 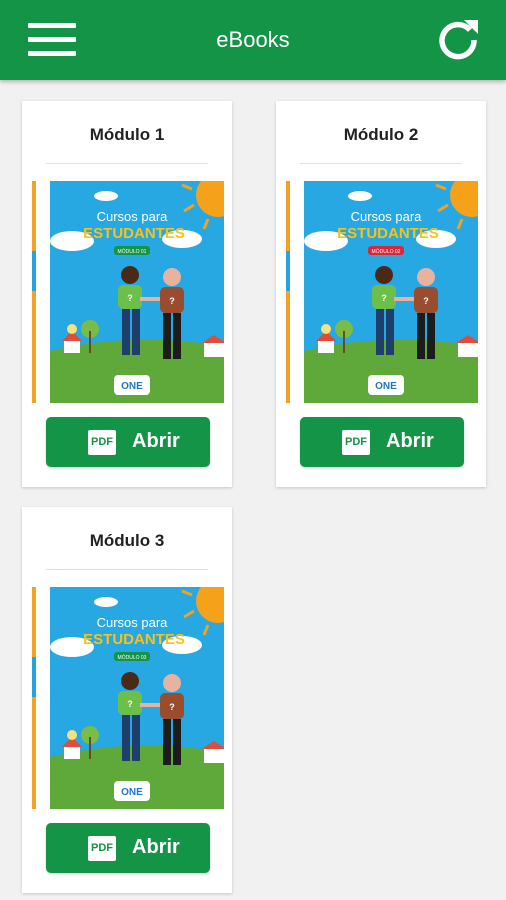 What do you see at coordinates (386, 251) in the screenshot?
I see `cover-badge: MÓDULO 02` at bounding box center [386, 251].